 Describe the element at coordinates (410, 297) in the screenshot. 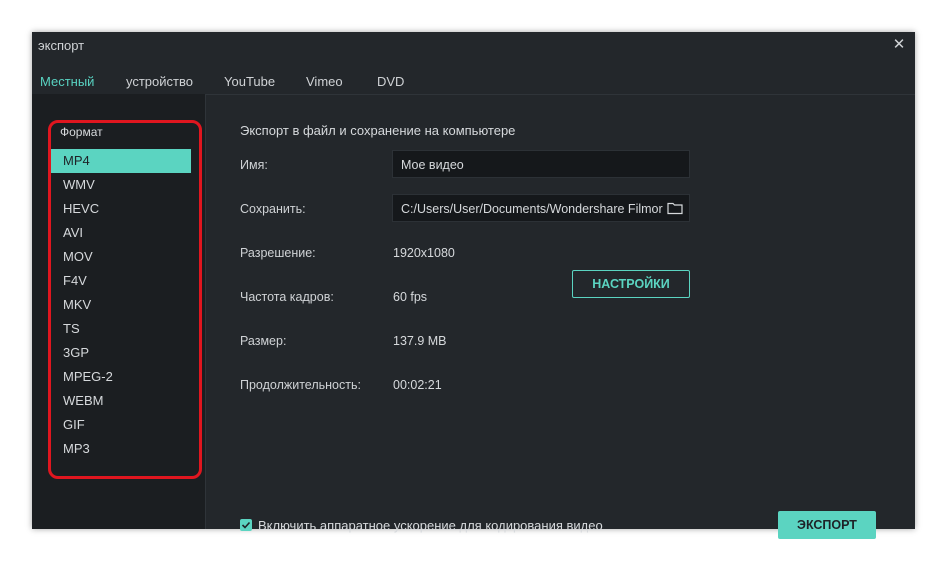

I see `framerate-value: 60 fps` at that location.